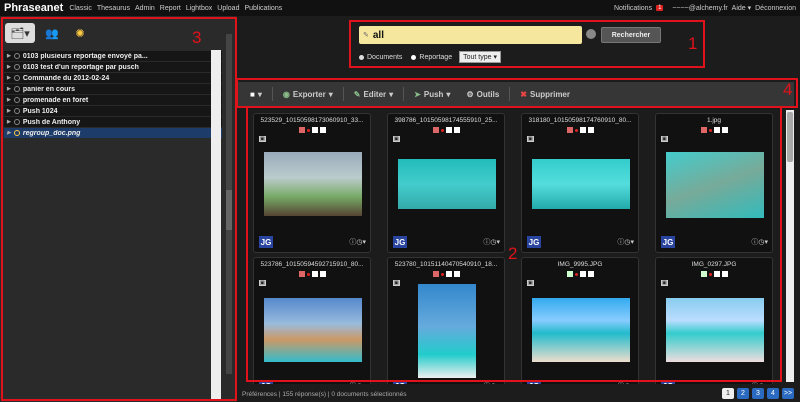 This screenshot has height=402, width=800. Describe the element at coordinates (33, 8) in the screenshot. I see `app-logo: Phraseanet` at that location.